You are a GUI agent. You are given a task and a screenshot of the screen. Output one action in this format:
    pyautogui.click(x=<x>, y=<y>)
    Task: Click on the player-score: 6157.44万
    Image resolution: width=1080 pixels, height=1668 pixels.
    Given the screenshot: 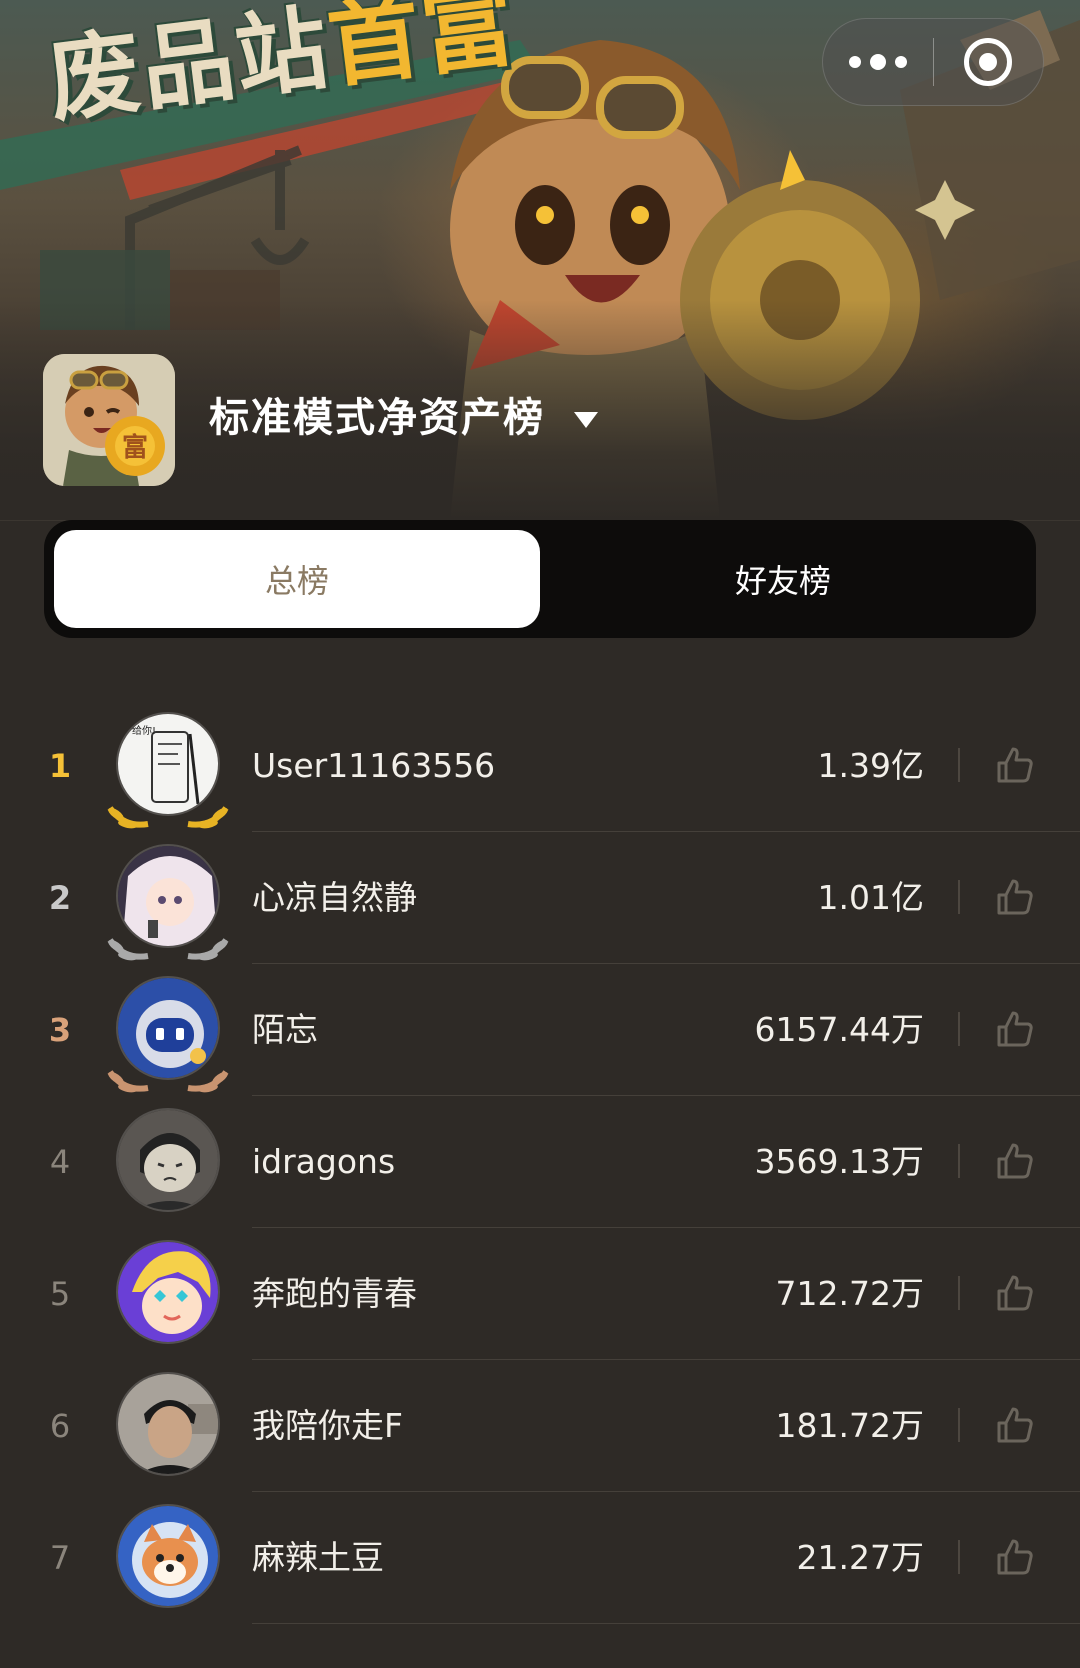 What is the action you would take?
    pyautogui.click(x=839, y=1029)
    